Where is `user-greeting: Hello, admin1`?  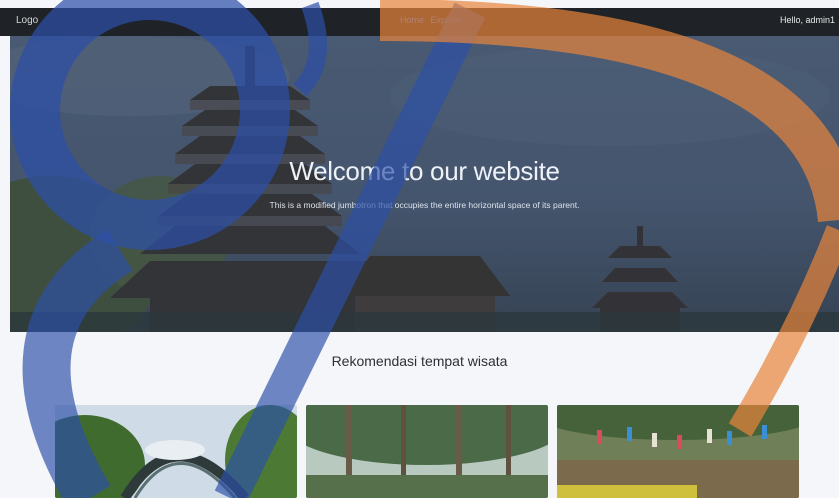
user-greeting: Hello, admin1 is located at coordinates (807, 20).